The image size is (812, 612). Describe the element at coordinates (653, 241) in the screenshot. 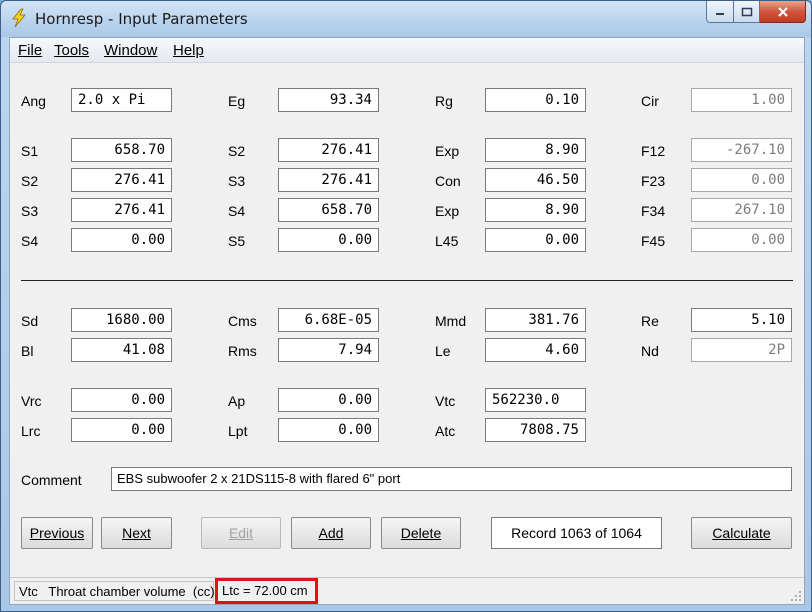

I see `label-f45: F45` at that location.